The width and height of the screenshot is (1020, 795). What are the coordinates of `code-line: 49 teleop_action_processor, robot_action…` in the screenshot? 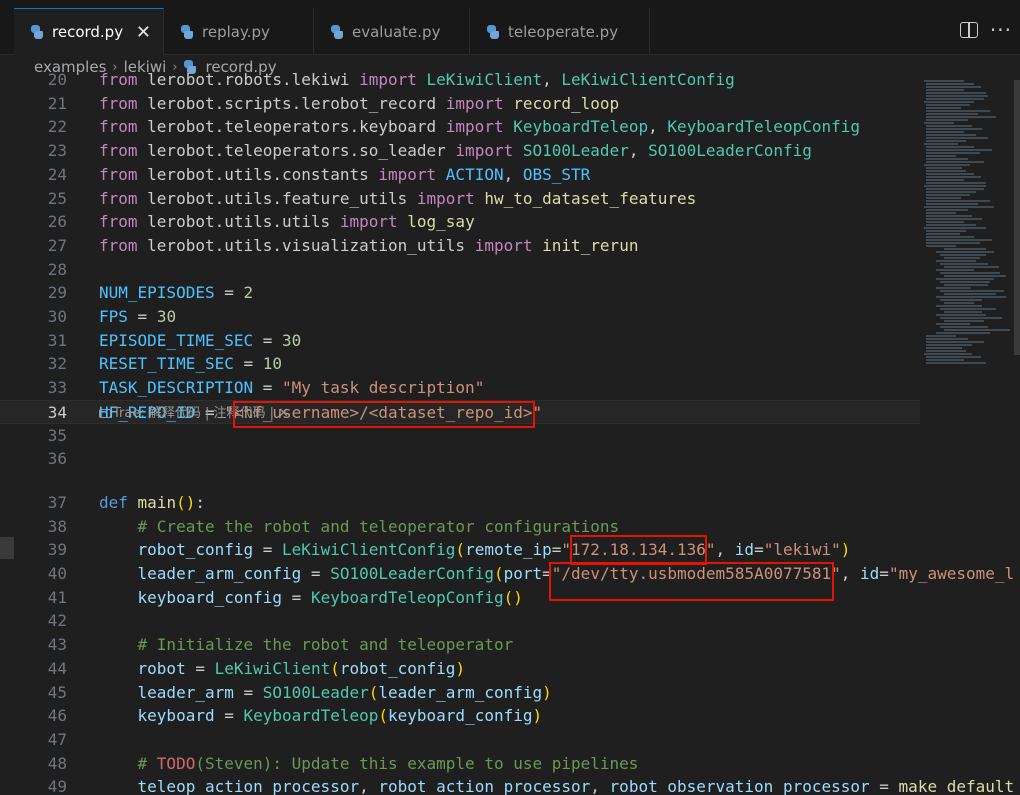 It's located at (507, 785).